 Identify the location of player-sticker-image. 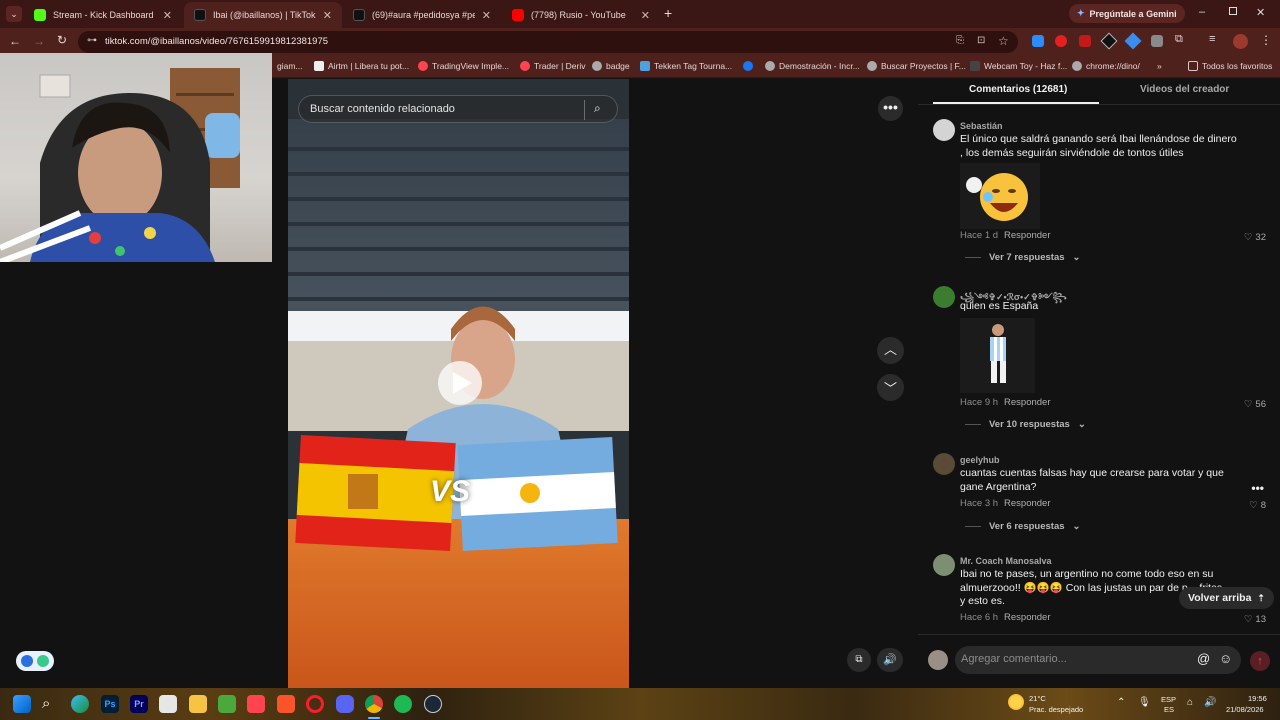
(997, 355).